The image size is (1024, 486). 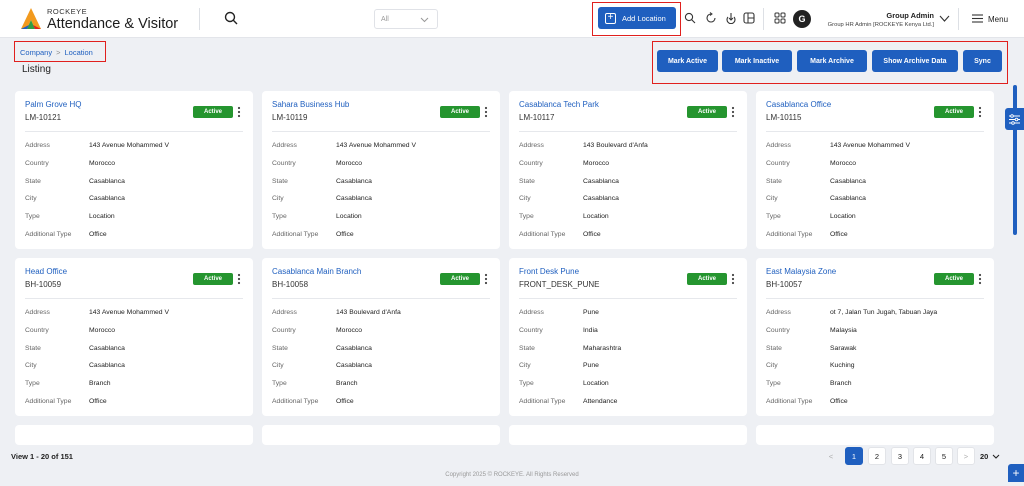 I want to click on field-row-type: Type Location, so click(x=135, y=218).